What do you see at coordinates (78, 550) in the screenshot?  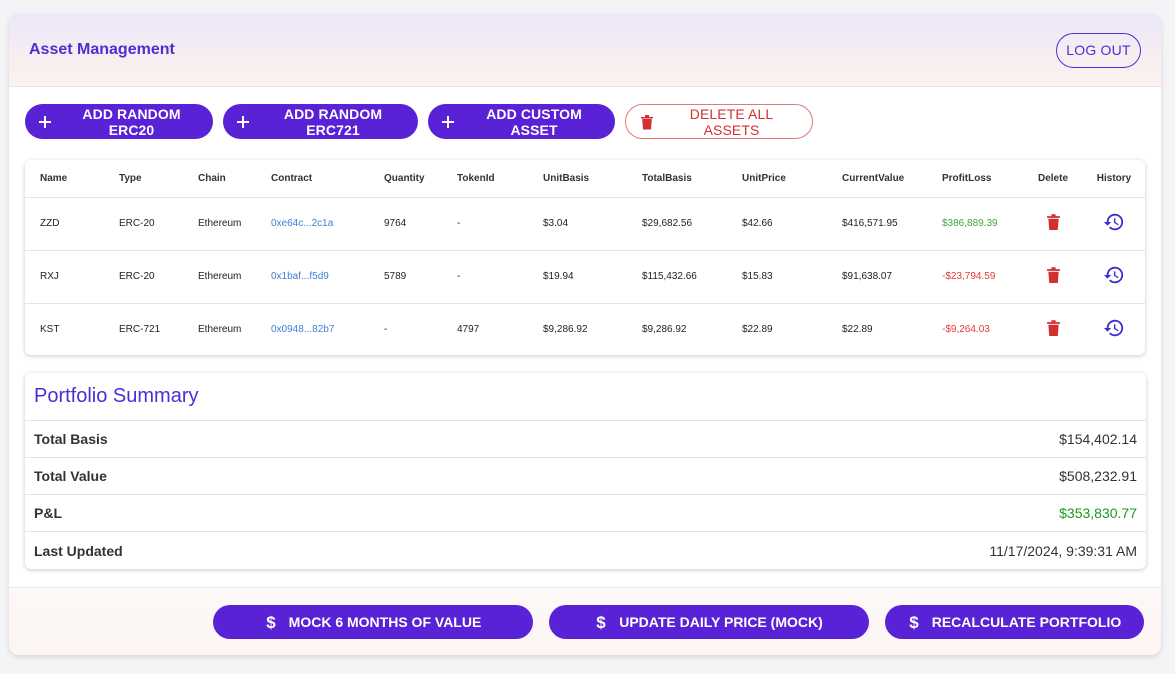 I see `summary-label: Last Updated` at bounding box center [78, 550].